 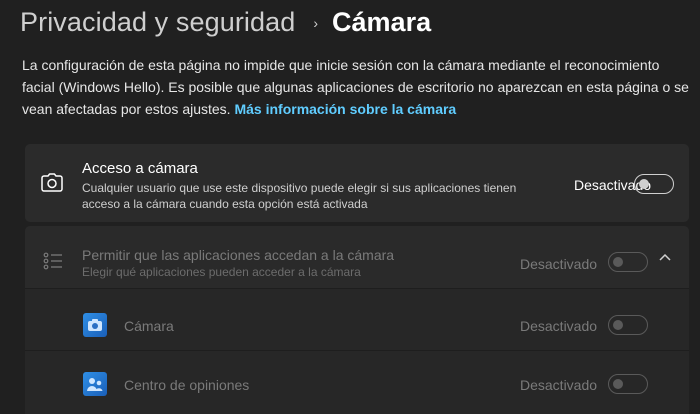 I want to click on app-name: Cámara, so click(x=149, y=326).